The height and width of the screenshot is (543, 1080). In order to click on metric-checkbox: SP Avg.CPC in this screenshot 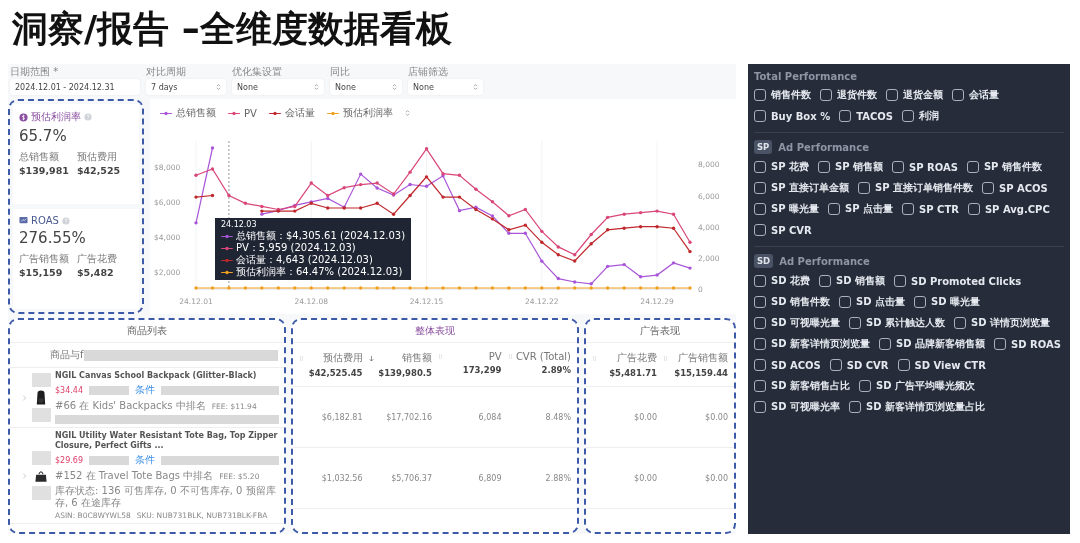, I will do `click(1008, 209)`.